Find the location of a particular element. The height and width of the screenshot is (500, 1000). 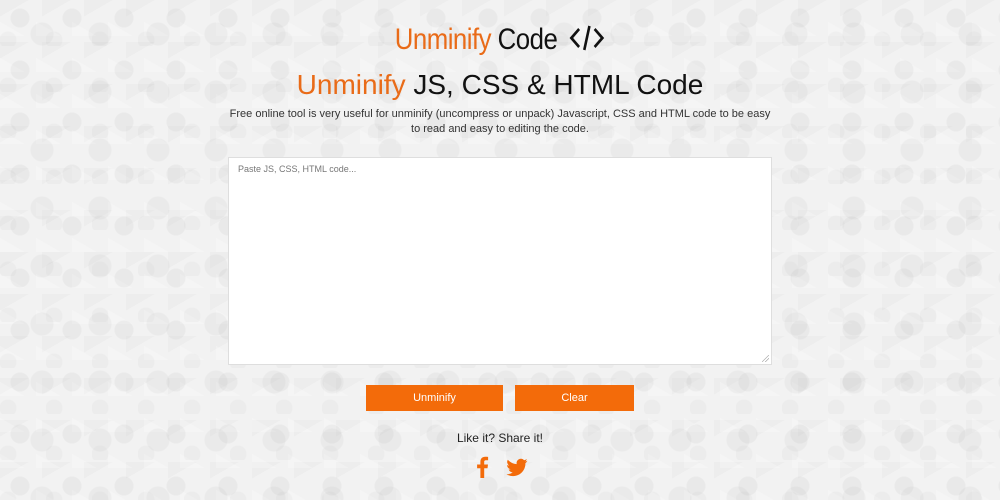

page-title: Unminify JS, CSS & HTML Code is located at coordinates (500, 85).